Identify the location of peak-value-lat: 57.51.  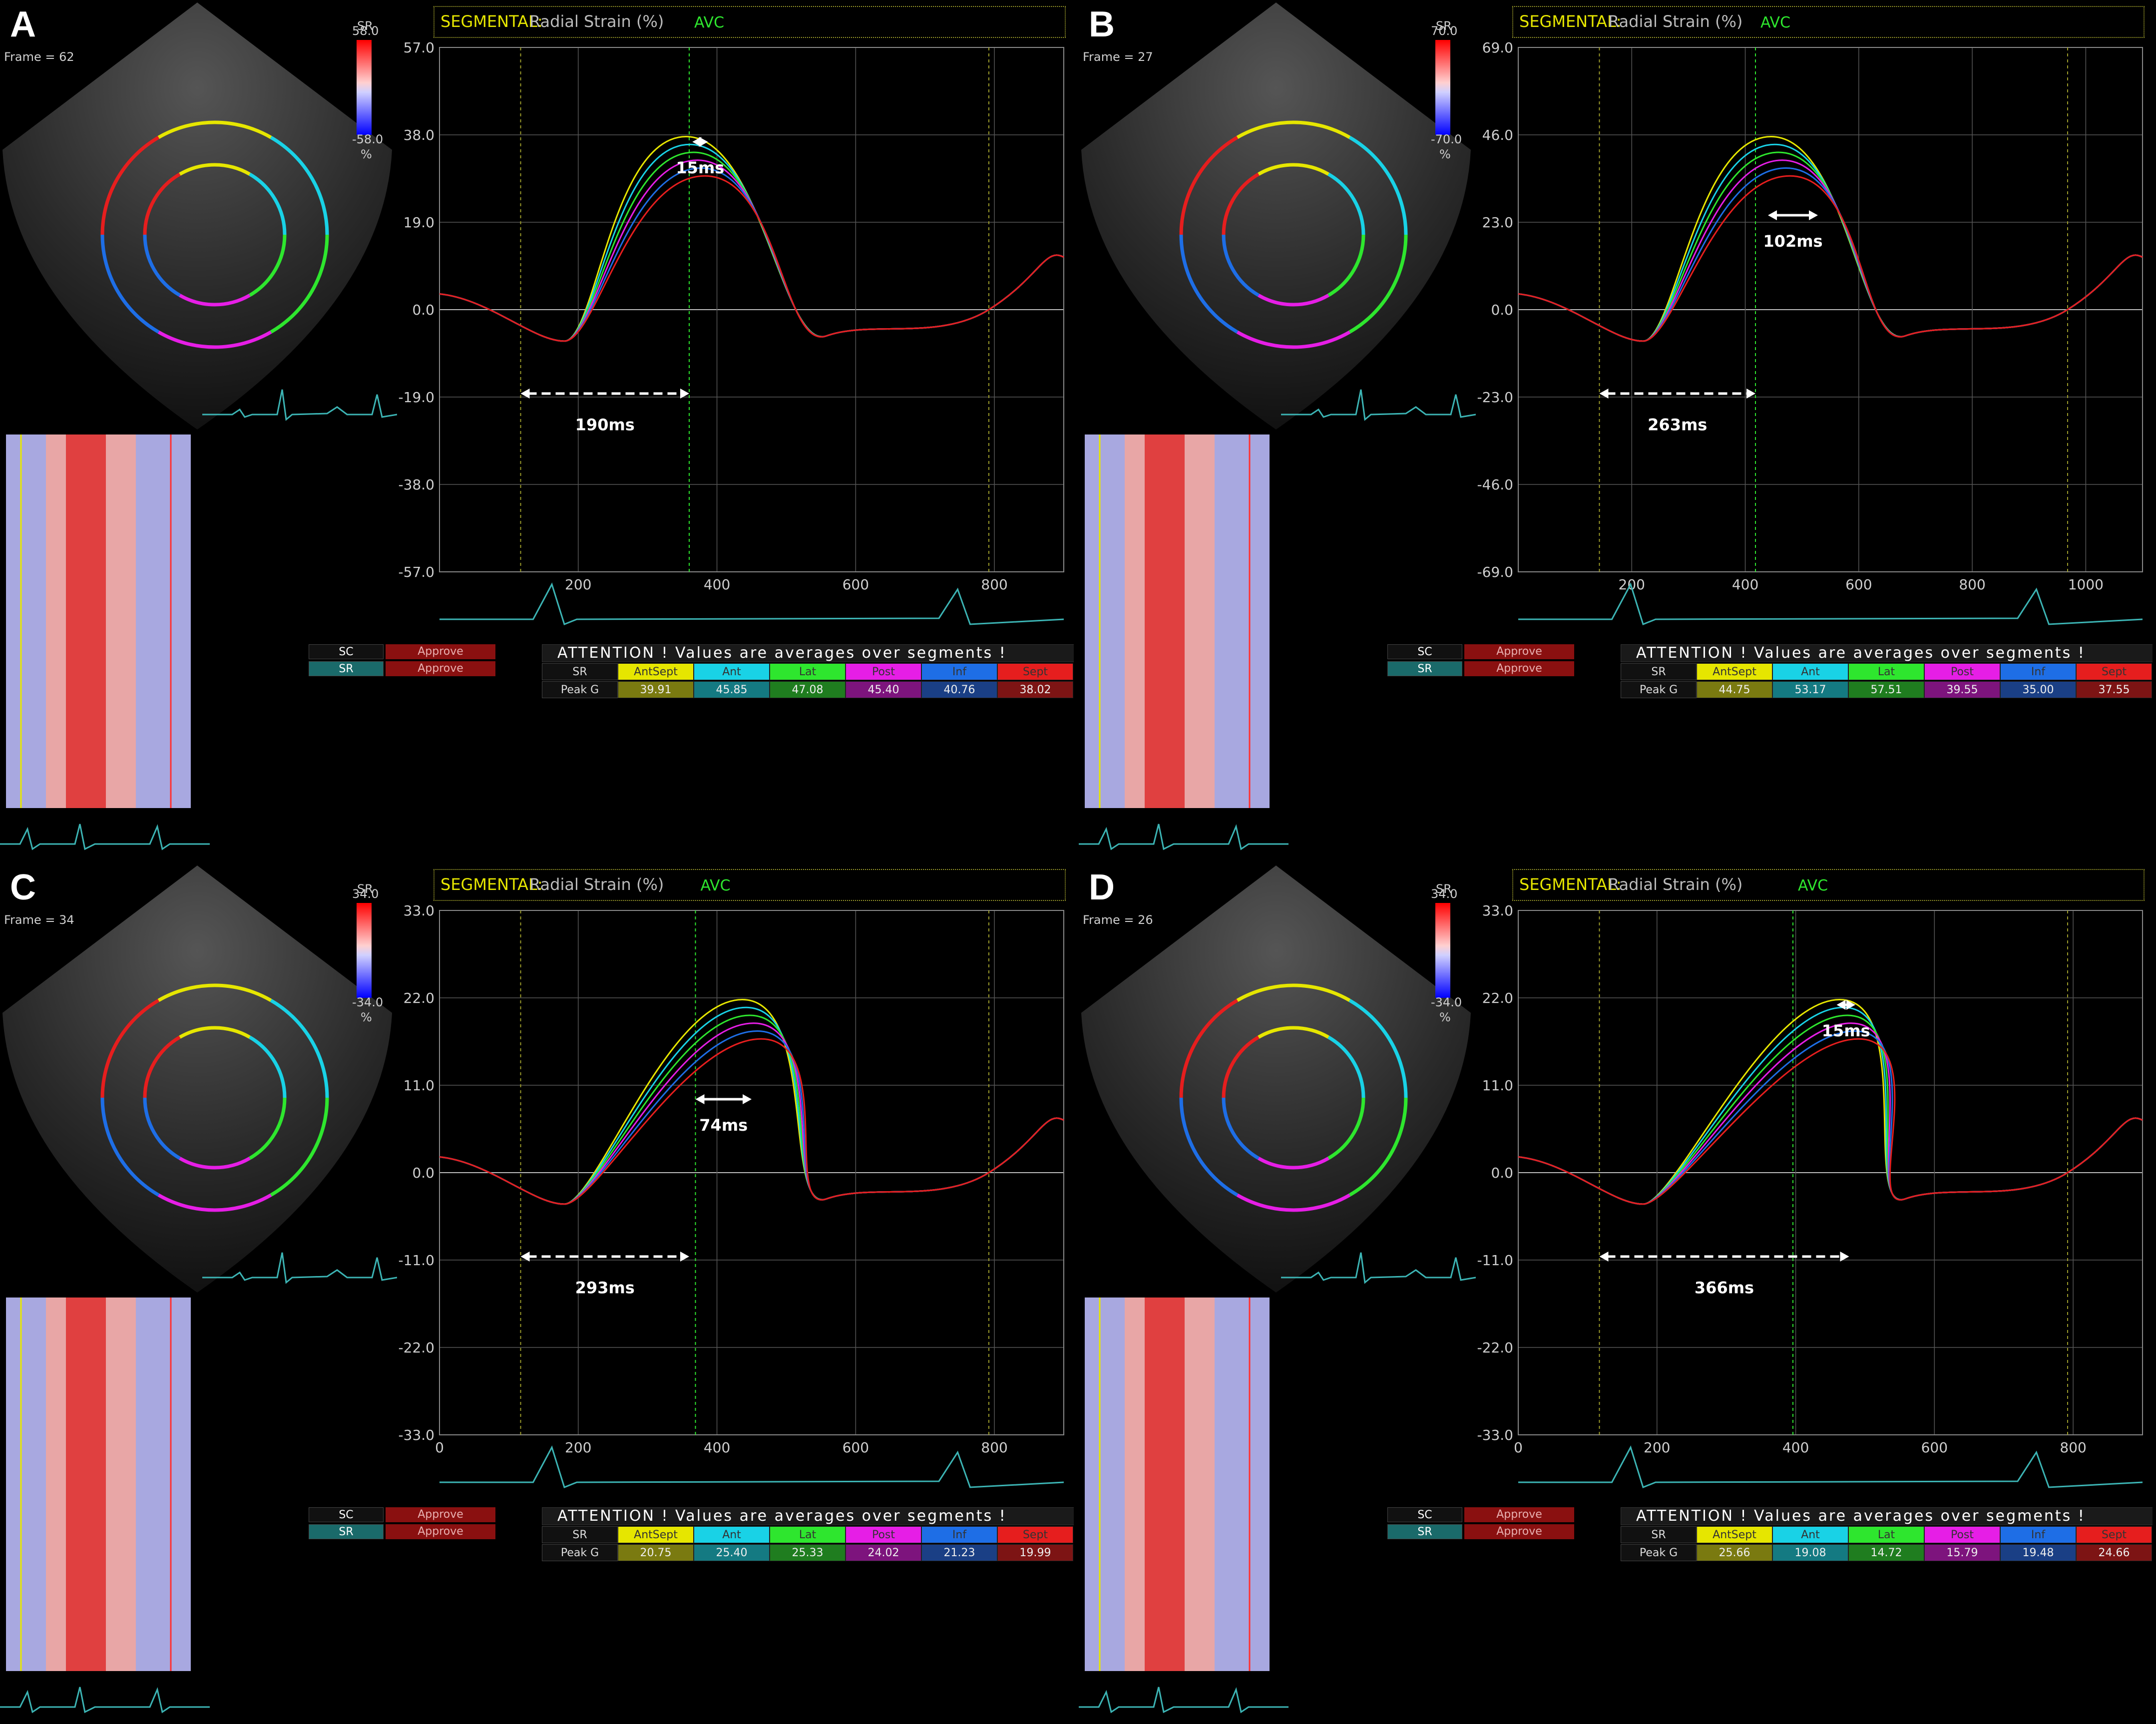
(1886, 690).